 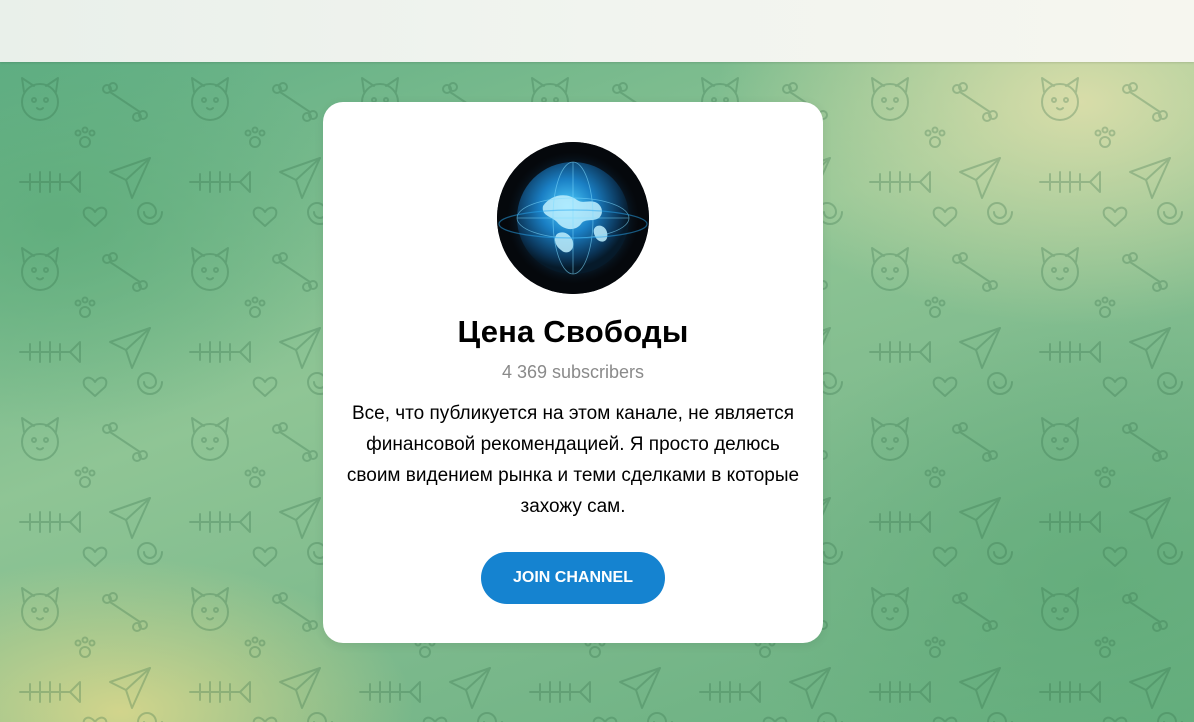 What do you see at coordinates (573, 578) in the screenshot?
I see `join-channel-button: JOIN CHANNEL` at bounding box center [573, 578].